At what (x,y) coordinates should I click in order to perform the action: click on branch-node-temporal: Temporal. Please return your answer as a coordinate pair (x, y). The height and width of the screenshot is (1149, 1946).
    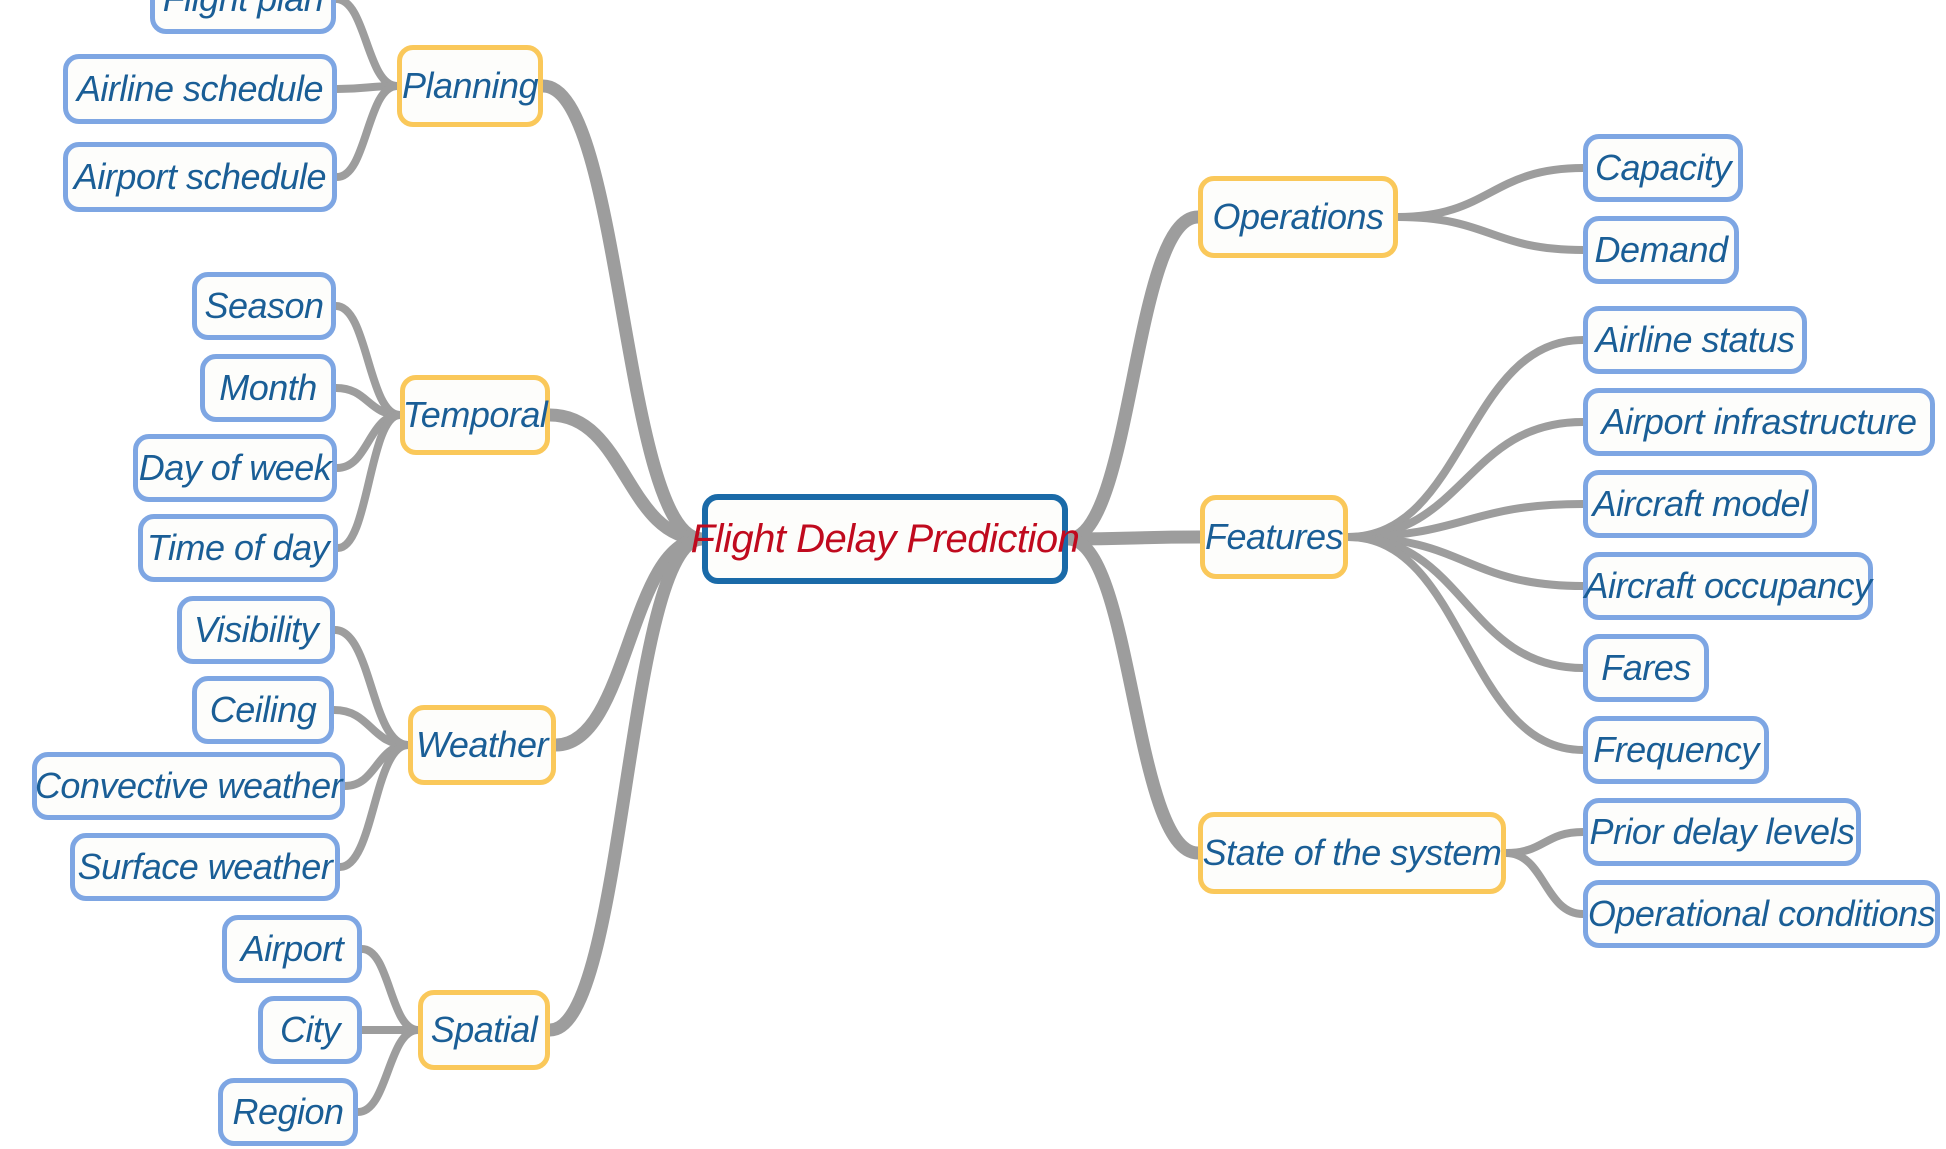
    Looking at the image, I should click on (475, 415).